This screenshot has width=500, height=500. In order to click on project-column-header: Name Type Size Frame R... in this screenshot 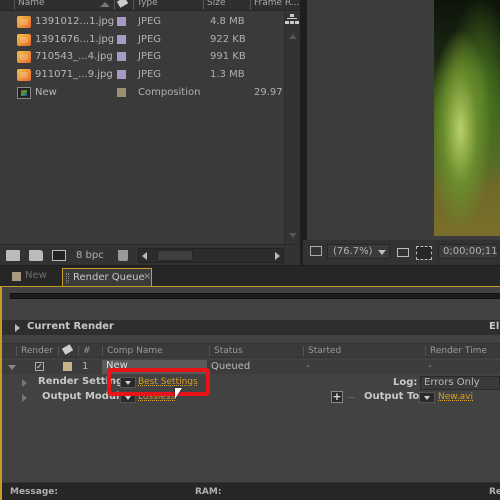, I will do `click(150, 5)`.